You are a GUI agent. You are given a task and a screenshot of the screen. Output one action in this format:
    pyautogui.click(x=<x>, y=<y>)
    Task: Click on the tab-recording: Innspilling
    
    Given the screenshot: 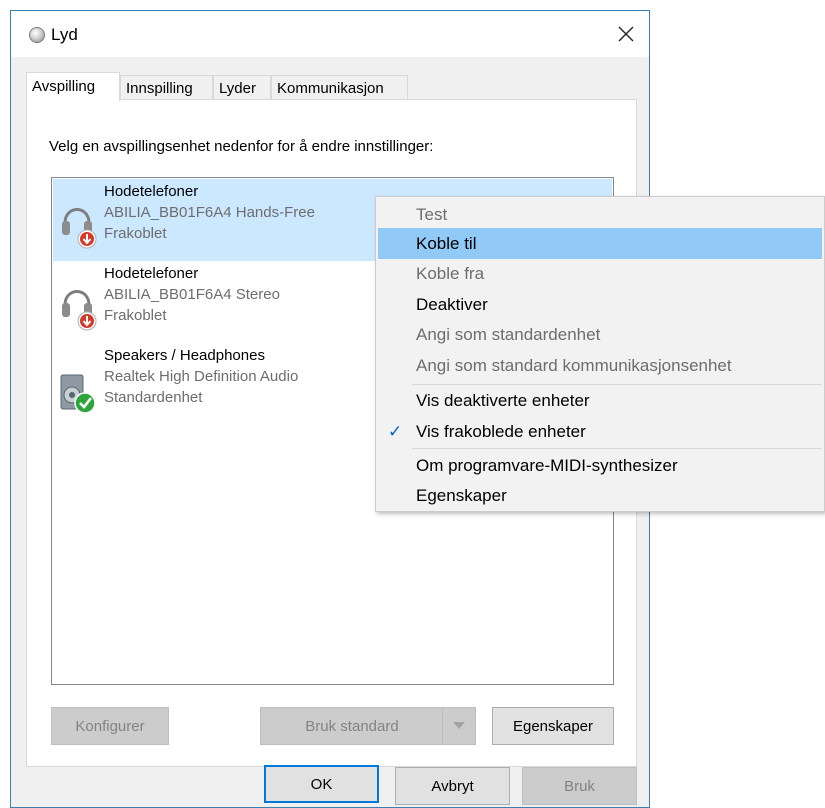 What is the action you would take?
    pyautogui.click(x=166, y=87)
    